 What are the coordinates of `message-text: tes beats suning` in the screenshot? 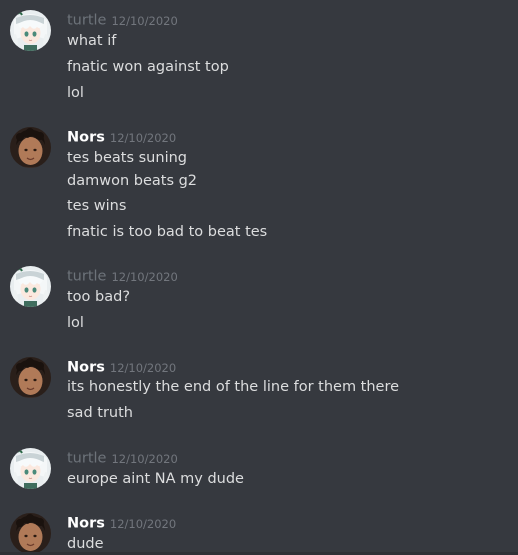 It's located at (127, 158).